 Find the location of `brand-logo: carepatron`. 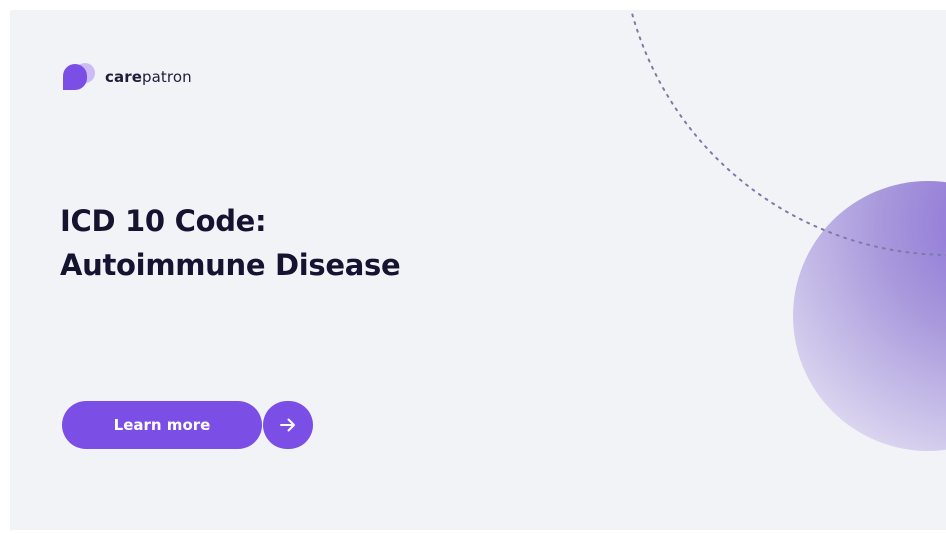

brand-logo: carepatron is located at coordinates (126, 77).